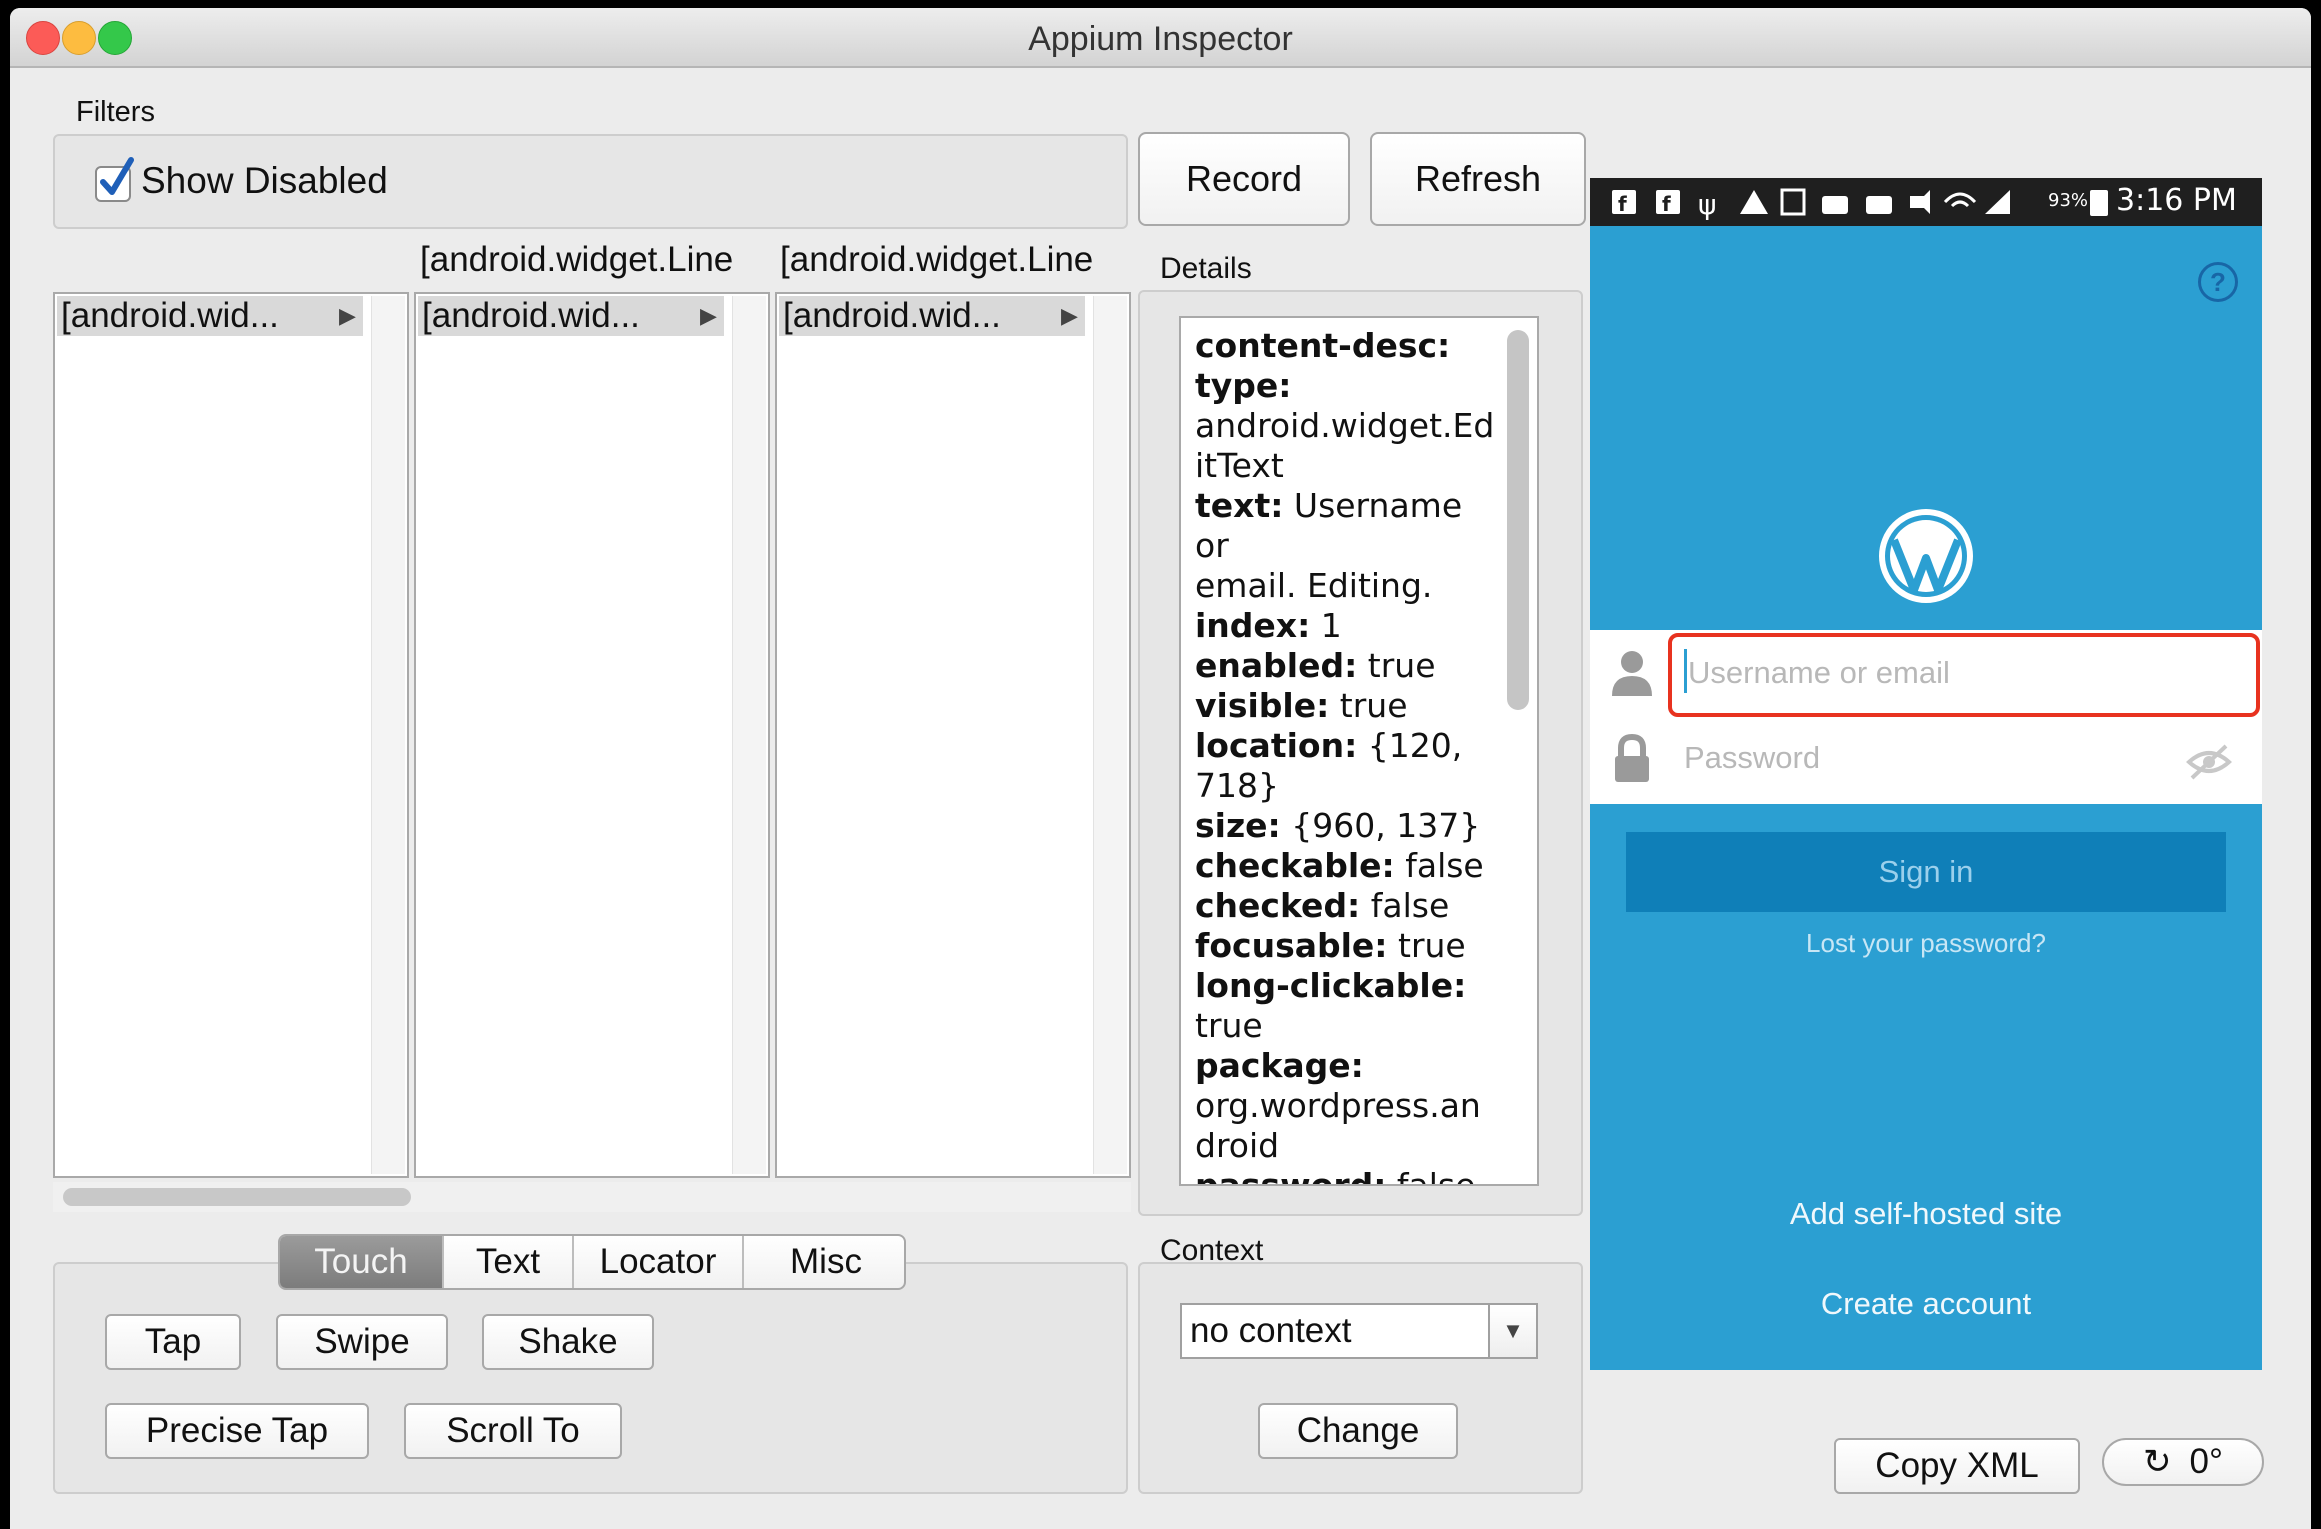 This screenshot has width=2321, height=1529. Describe the element at coordinates (231, 735) in the screenshot. I see `element-column-1: [android.wid... ▶` at that location.